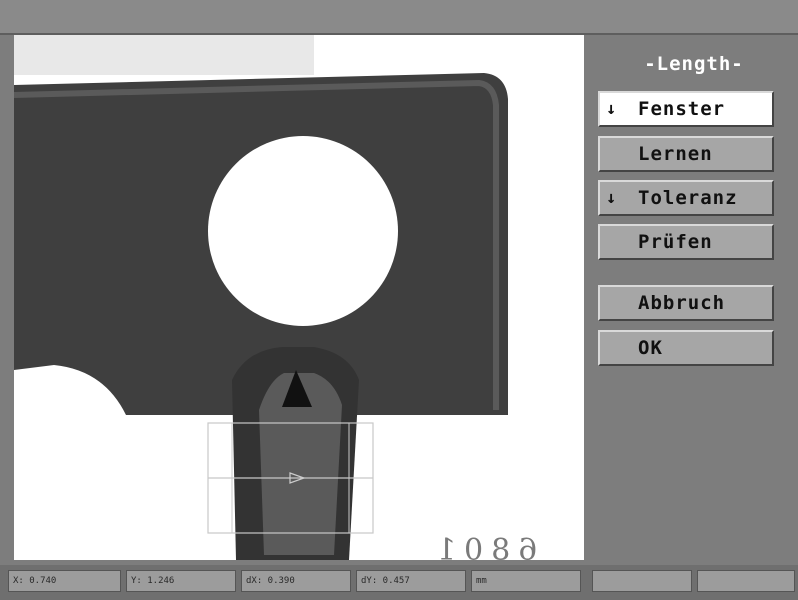  Describe the element at coordinates (682, 303) in the screenshot. I see `button-label: Abbruch` at that location.